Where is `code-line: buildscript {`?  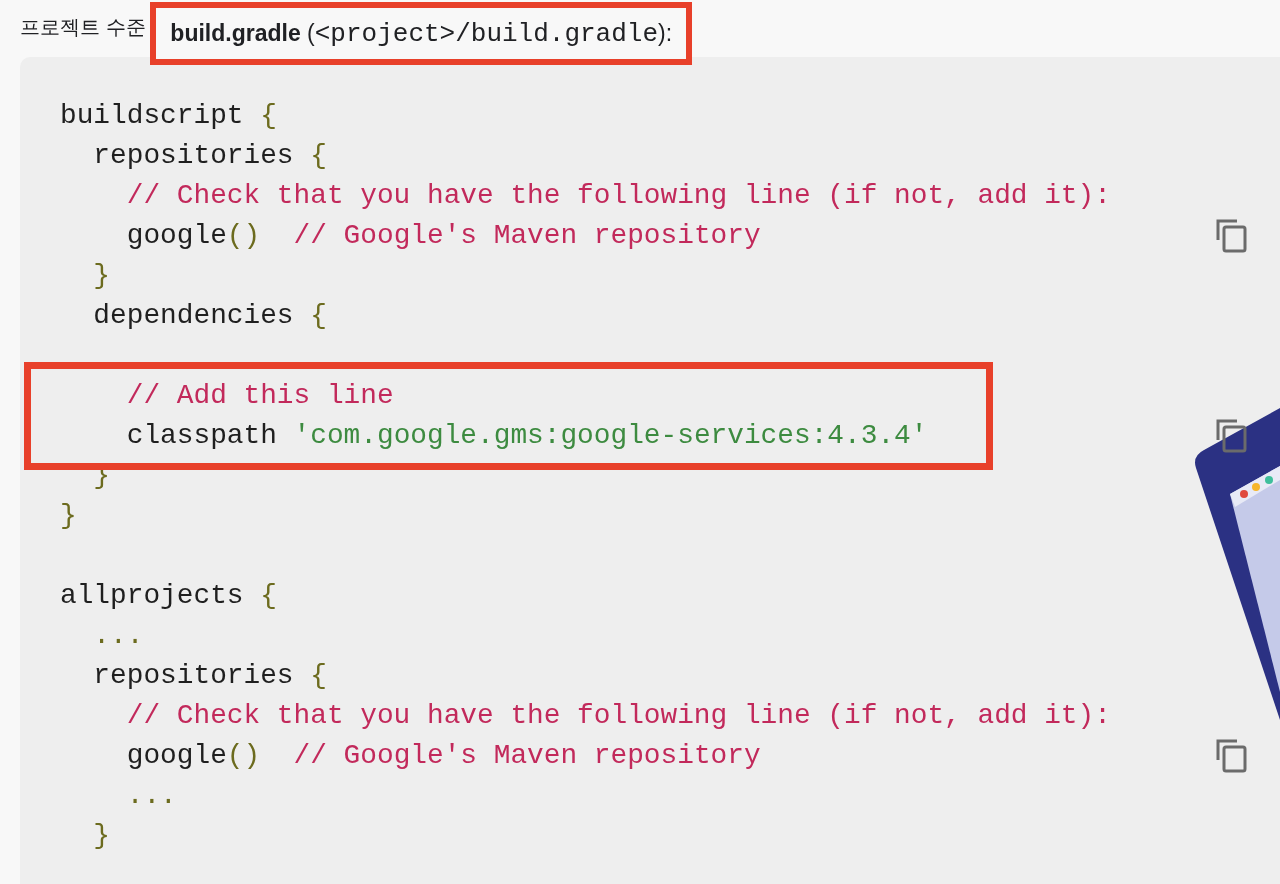 code-line: buildscript { is located at coordinates (168, 116).